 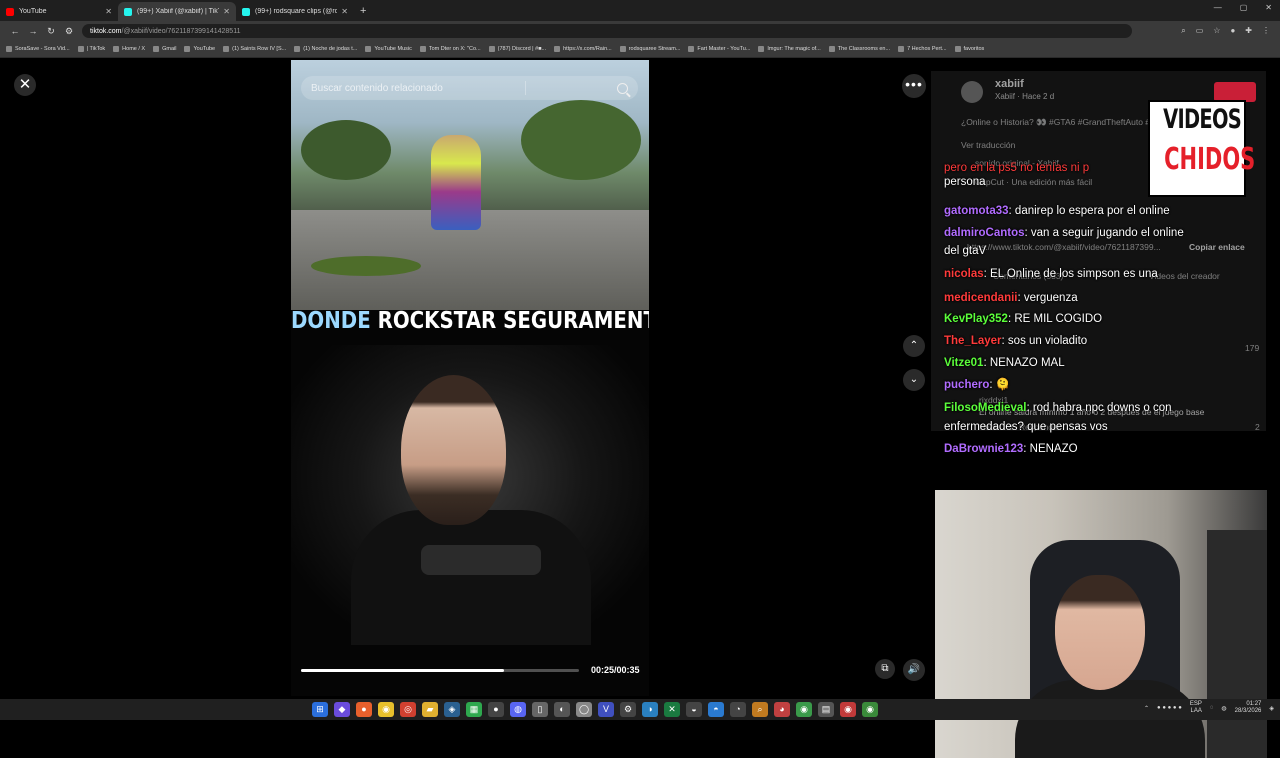 What do you see at coordinates (988, 145) in the screenshot?
I see `translate-link: Ver traducción` at bounding box center [988, 145].